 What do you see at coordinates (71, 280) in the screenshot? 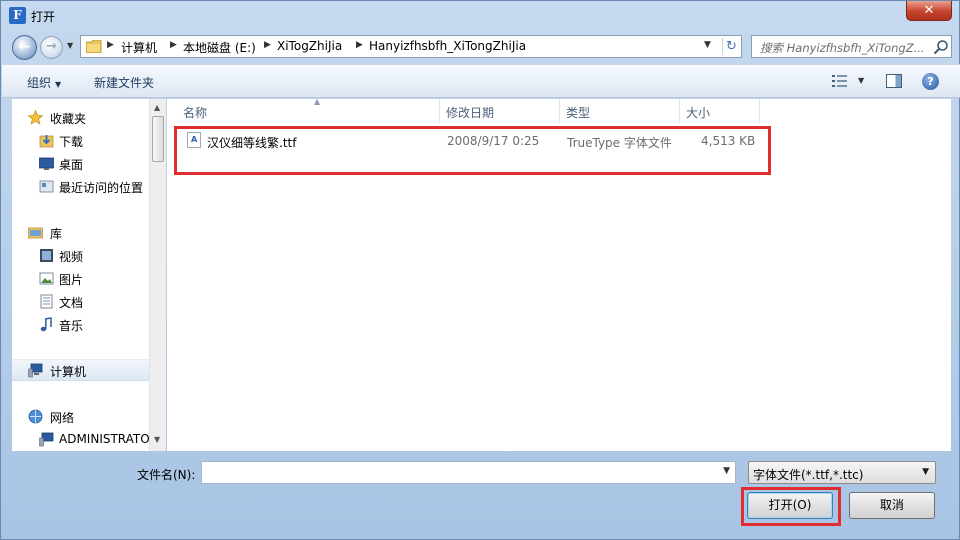
I see `nav-label: 图片` at bounding box center [71, 280].